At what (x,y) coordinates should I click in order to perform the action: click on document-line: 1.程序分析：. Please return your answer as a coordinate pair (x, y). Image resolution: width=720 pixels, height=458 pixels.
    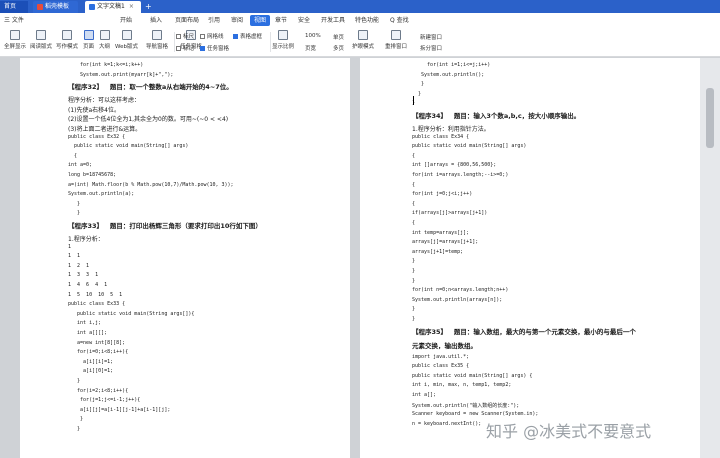
    Looking at the image, I should click on (86, 239).